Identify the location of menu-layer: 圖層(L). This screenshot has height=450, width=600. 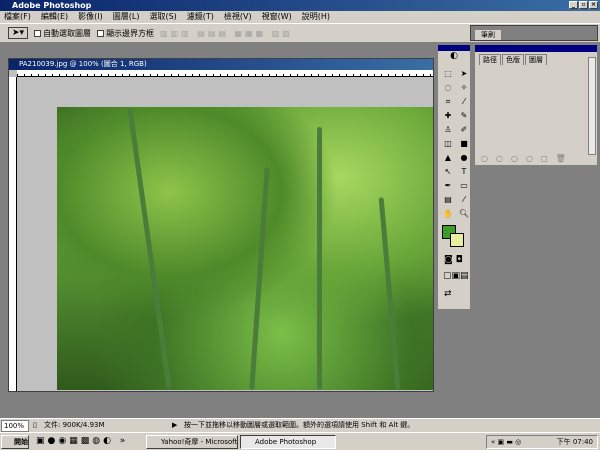
(126, 17).